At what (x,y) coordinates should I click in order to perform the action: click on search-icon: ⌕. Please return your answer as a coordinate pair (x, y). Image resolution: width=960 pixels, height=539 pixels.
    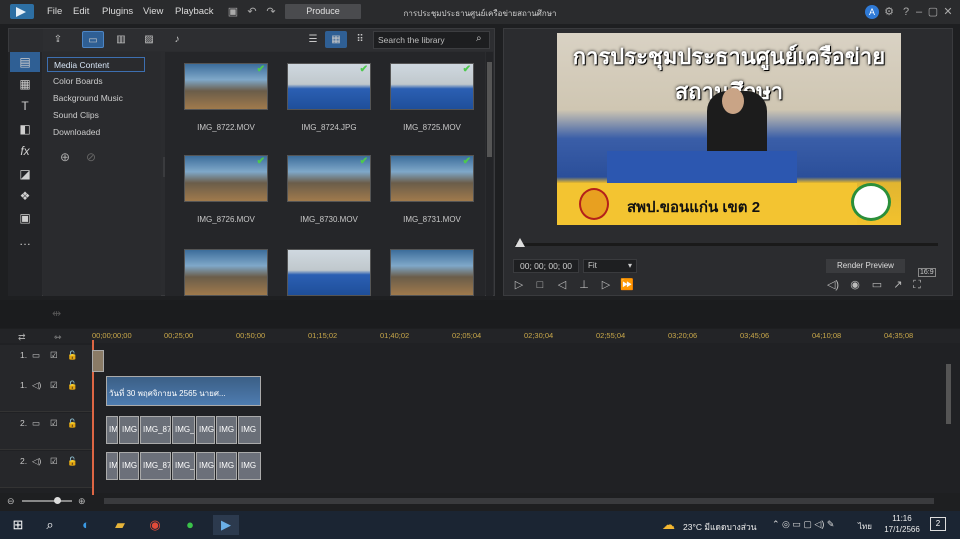
    Looking at the image, I should click on (479, 38).